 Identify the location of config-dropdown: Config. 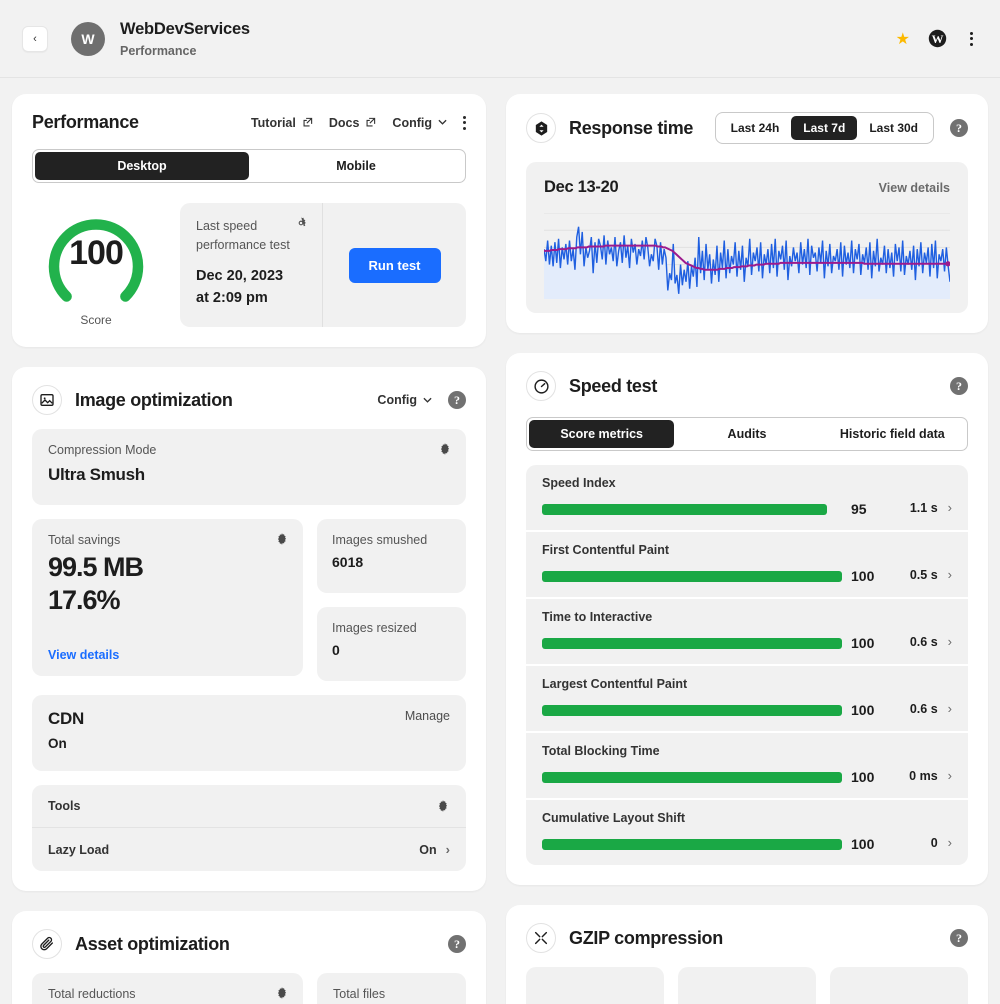
(419, 123).